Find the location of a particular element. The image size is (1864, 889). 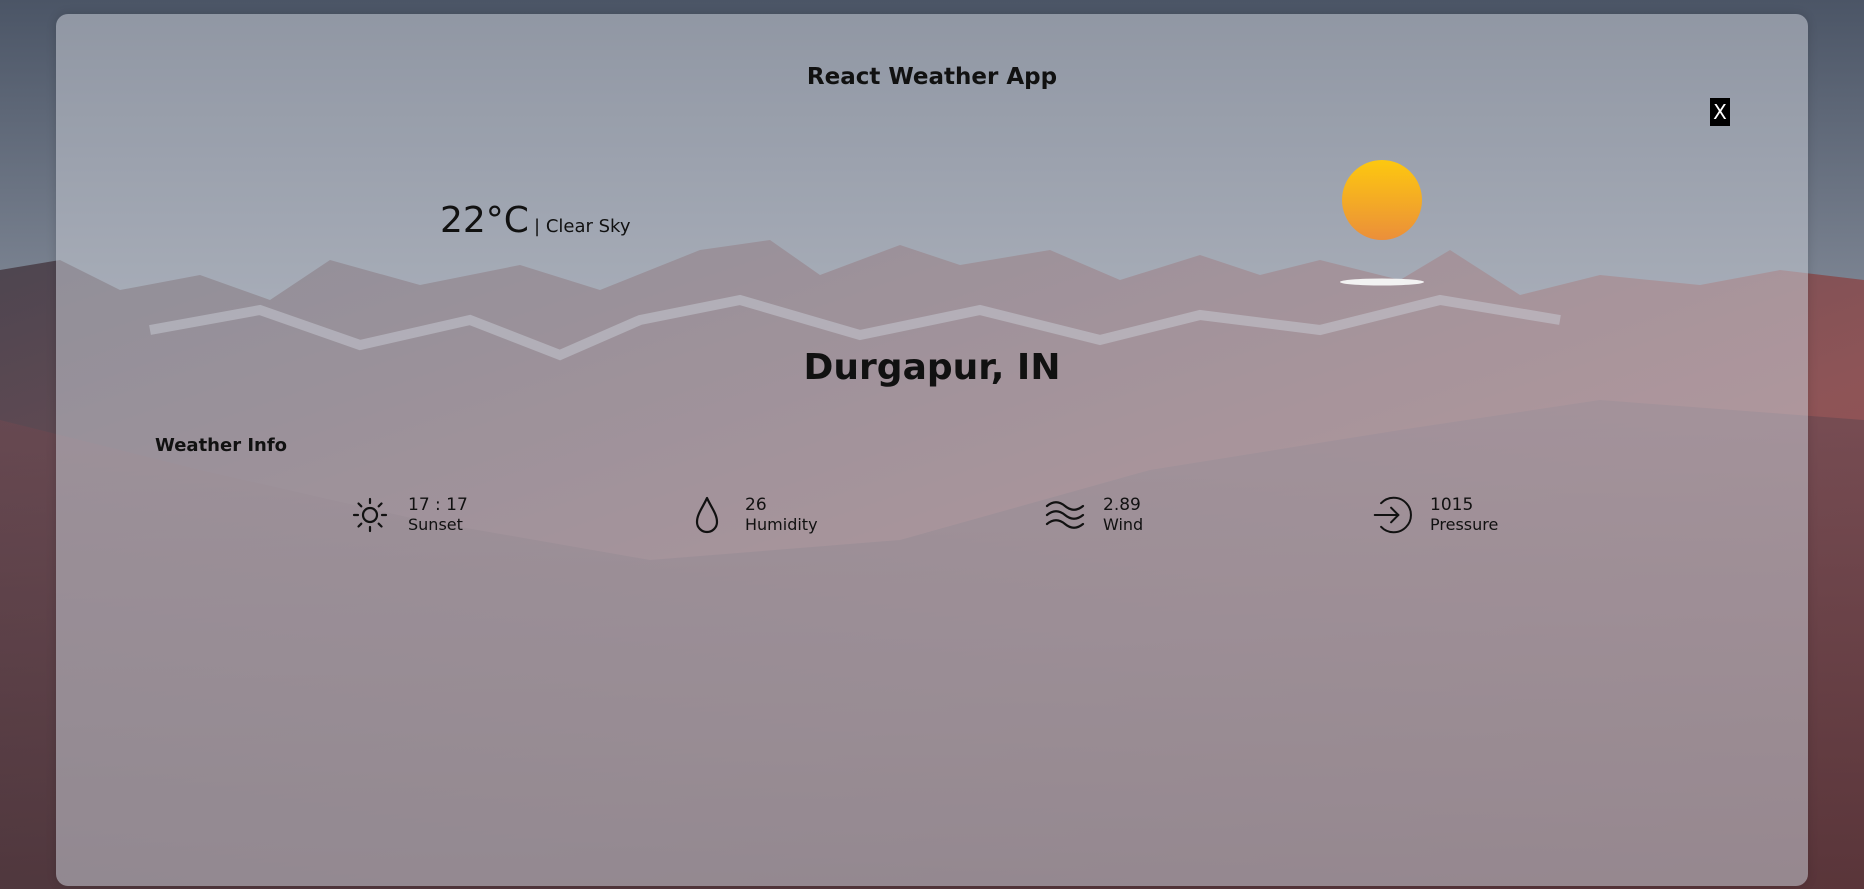

sun-icon is located at coordinates (1382, 223).